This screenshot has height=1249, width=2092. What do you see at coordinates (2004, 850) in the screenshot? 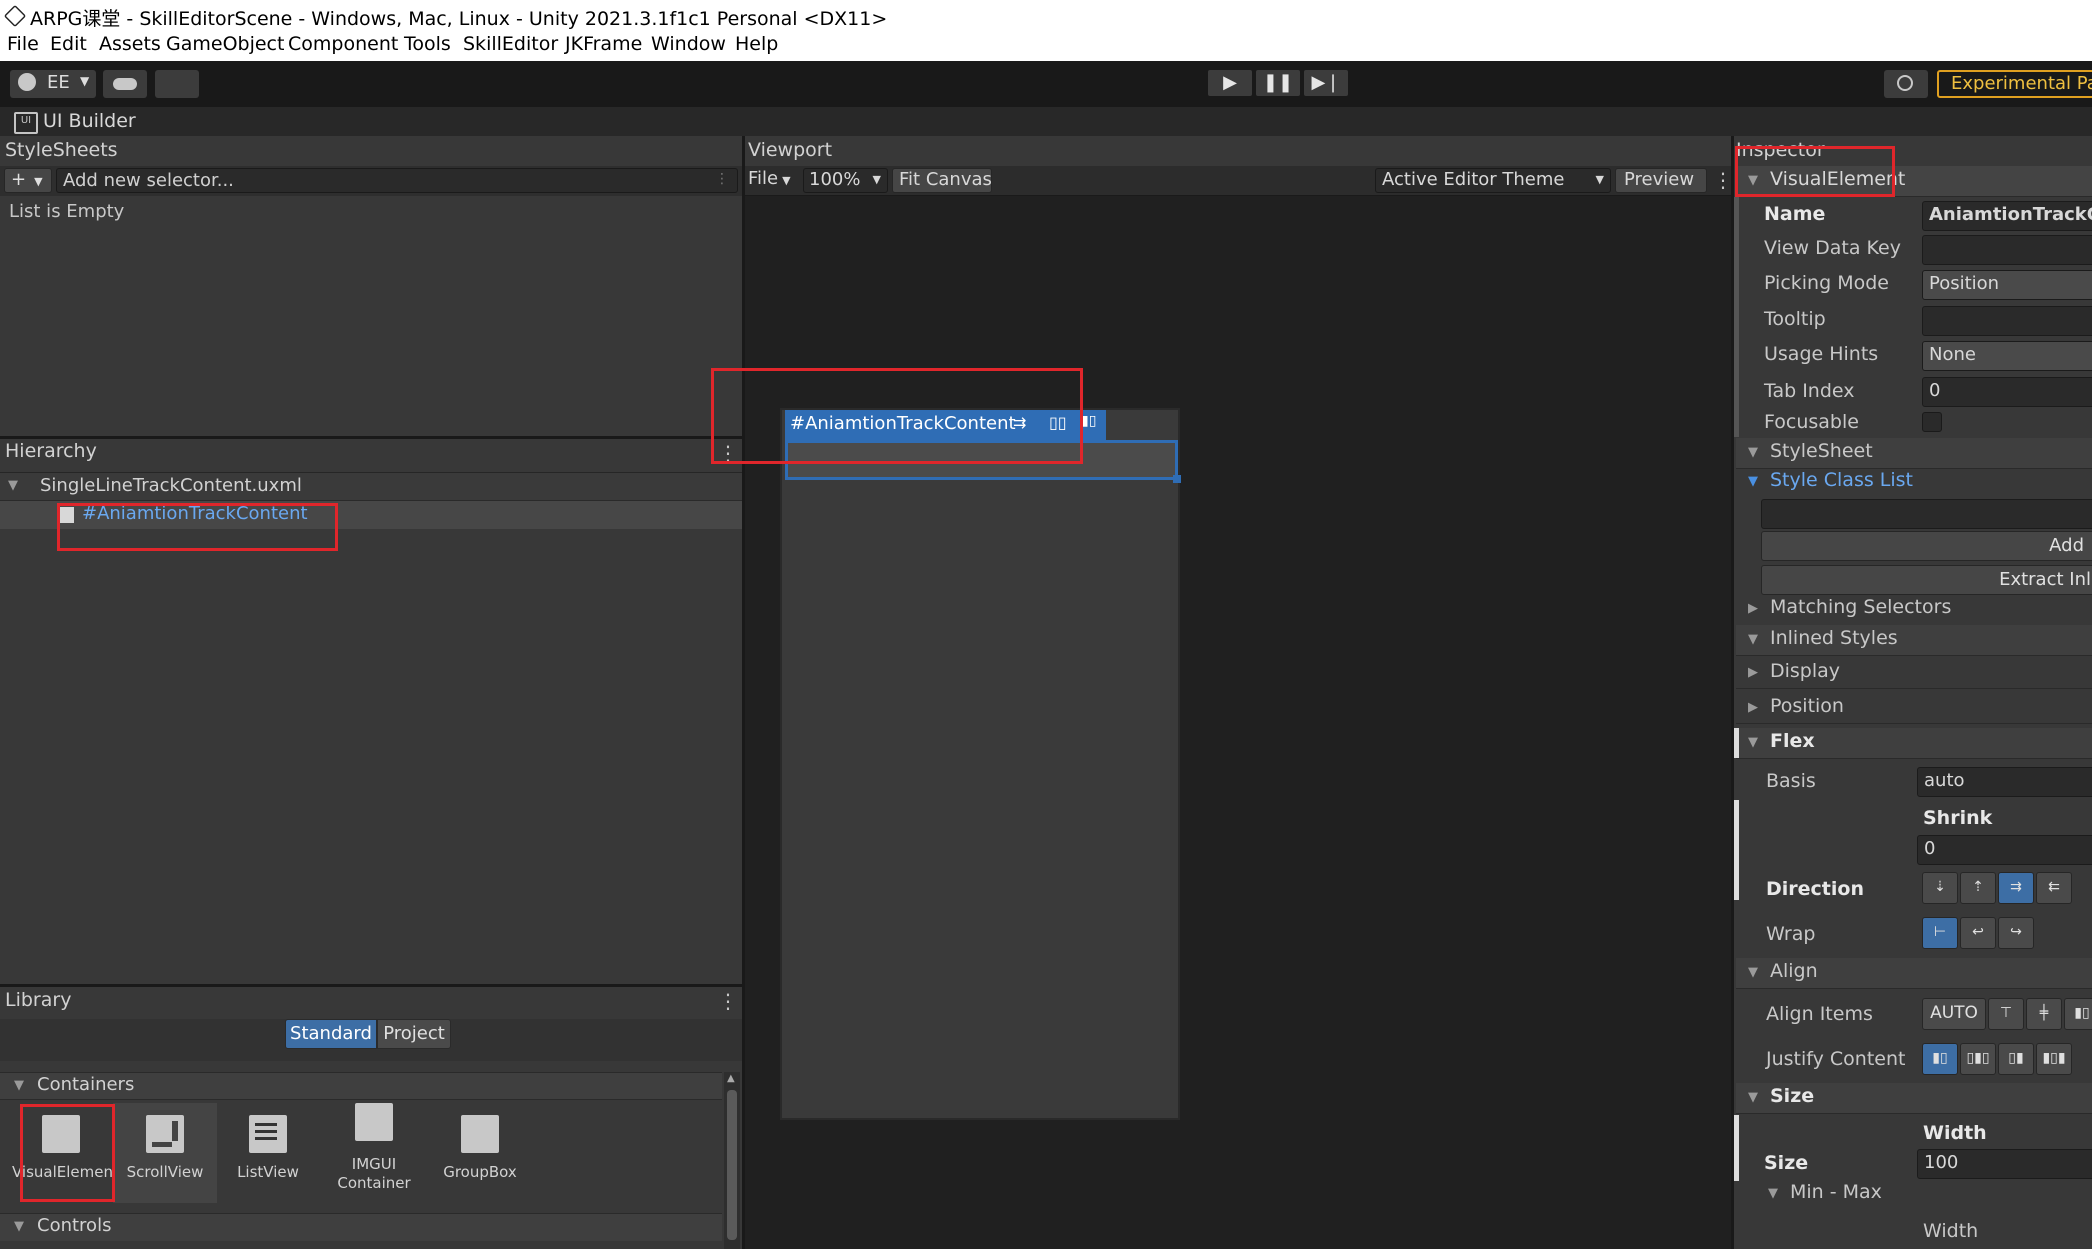
I see `shrink-field: 0` at bounding box center [2004, 850].